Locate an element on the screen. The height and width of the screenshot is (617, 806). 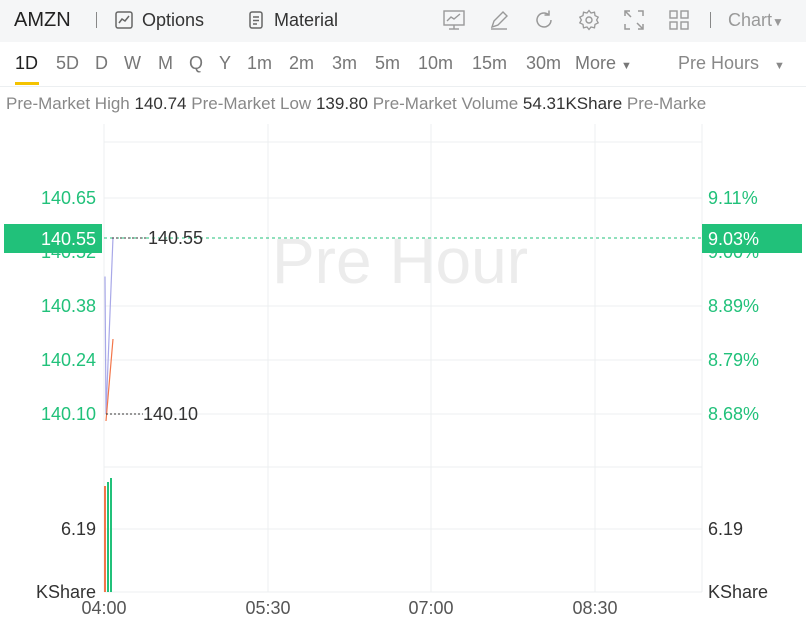
period-3m: 3m is located at coordinates (344, 63).